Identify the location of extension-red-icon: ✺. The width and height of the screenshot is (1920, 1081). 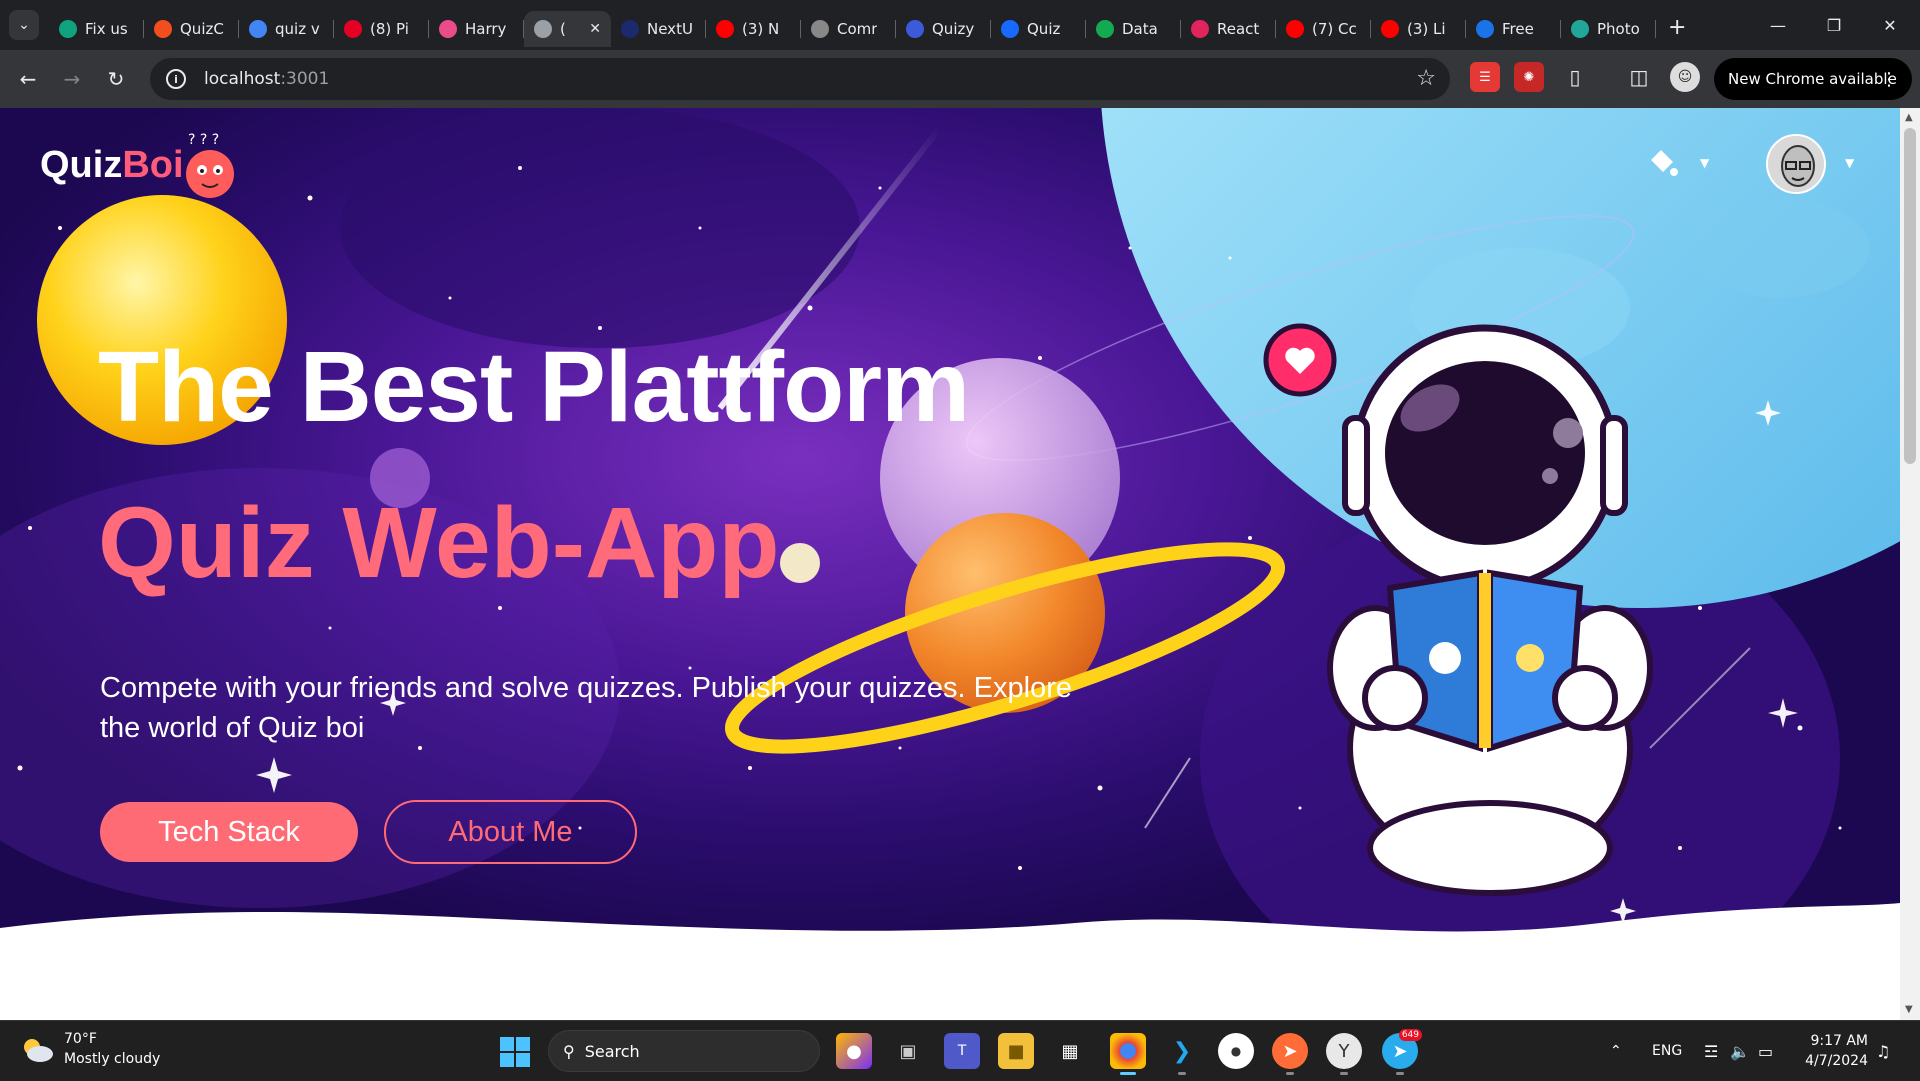
(1529, 77).